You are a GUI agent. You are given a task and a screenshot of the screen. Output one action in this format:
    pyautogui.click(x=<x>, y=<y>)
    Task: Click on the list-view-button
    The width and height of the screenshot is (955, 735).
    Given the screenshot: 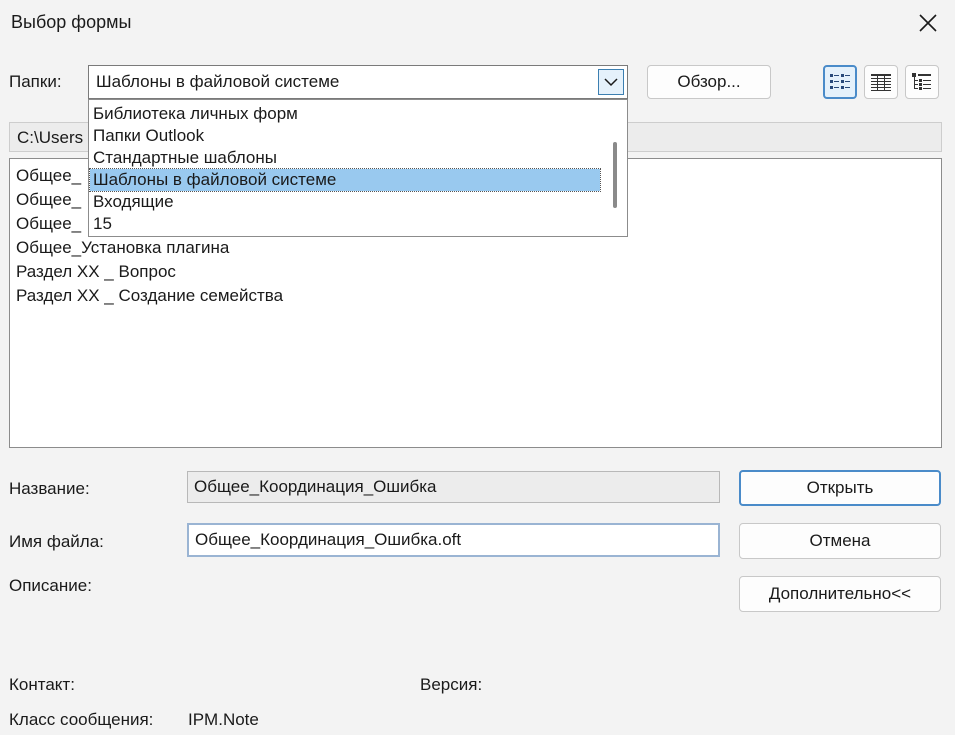 What is the action you would take?
    pyautogui.click(x=840, y=82)
    